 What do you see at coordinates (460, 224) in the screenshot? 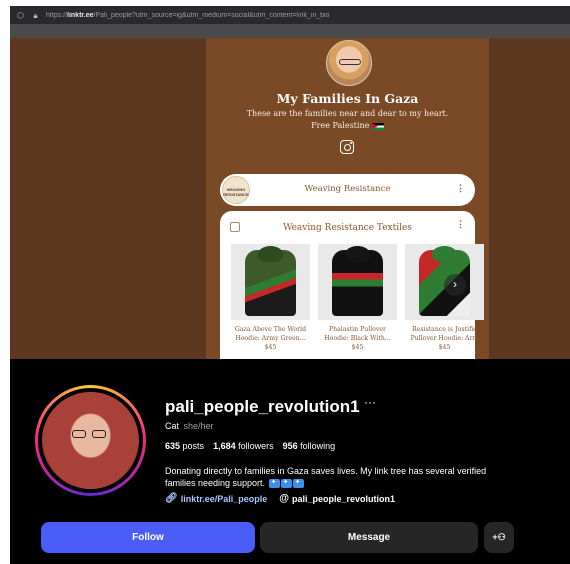
I see `card-more-icon: ⋮` at bounding box center [460, 224].